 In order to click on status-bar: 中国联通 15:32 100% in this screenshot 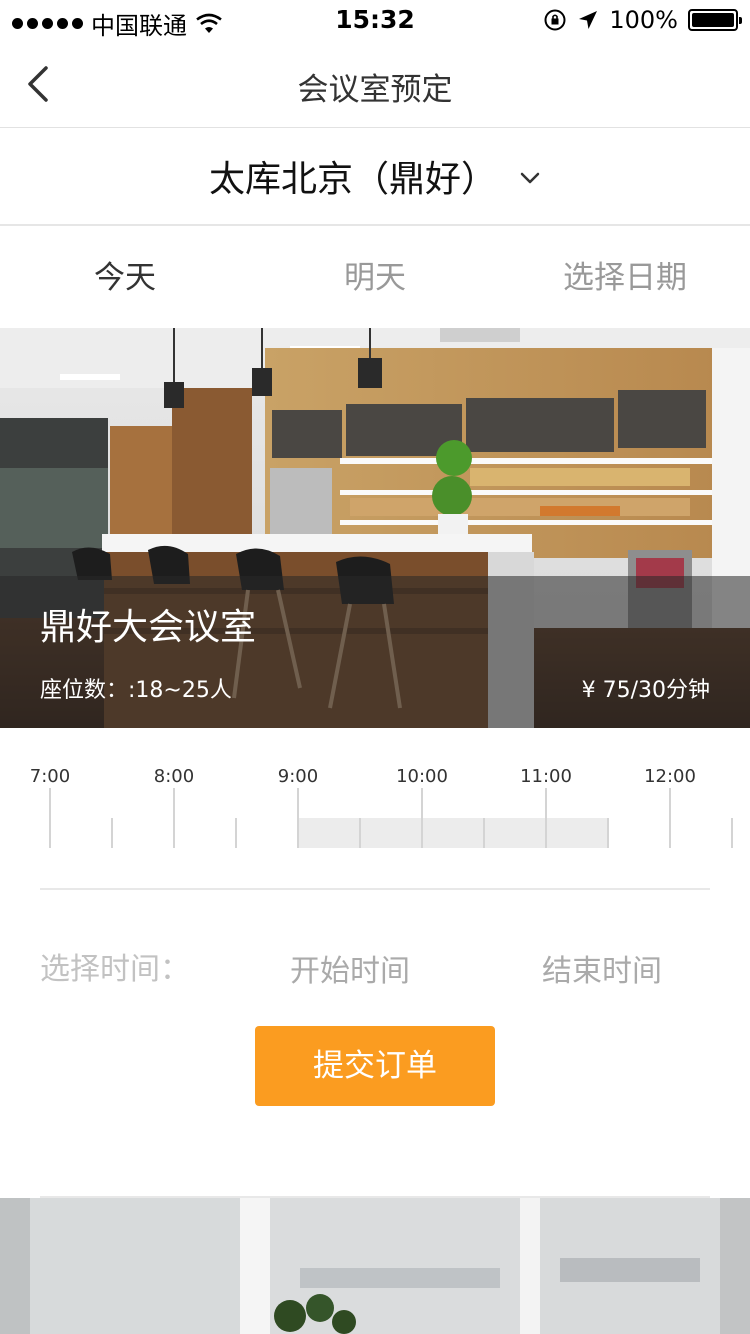, I will do `click(375, 20)`.